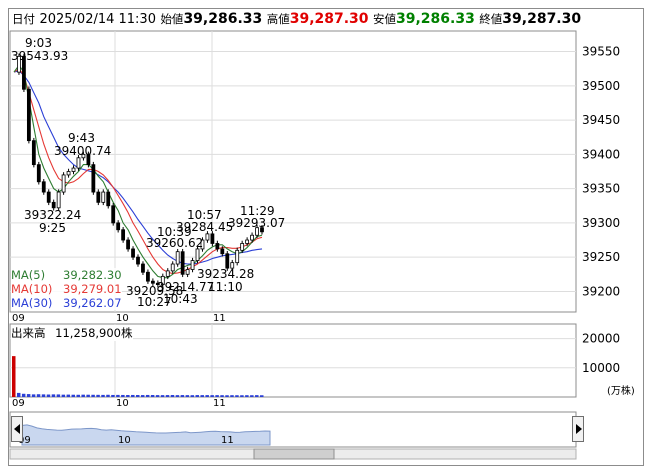 The width and height of the screenshot is (653, 470). I want to click on volume-x-tick-label: 09, so click(18, 403).